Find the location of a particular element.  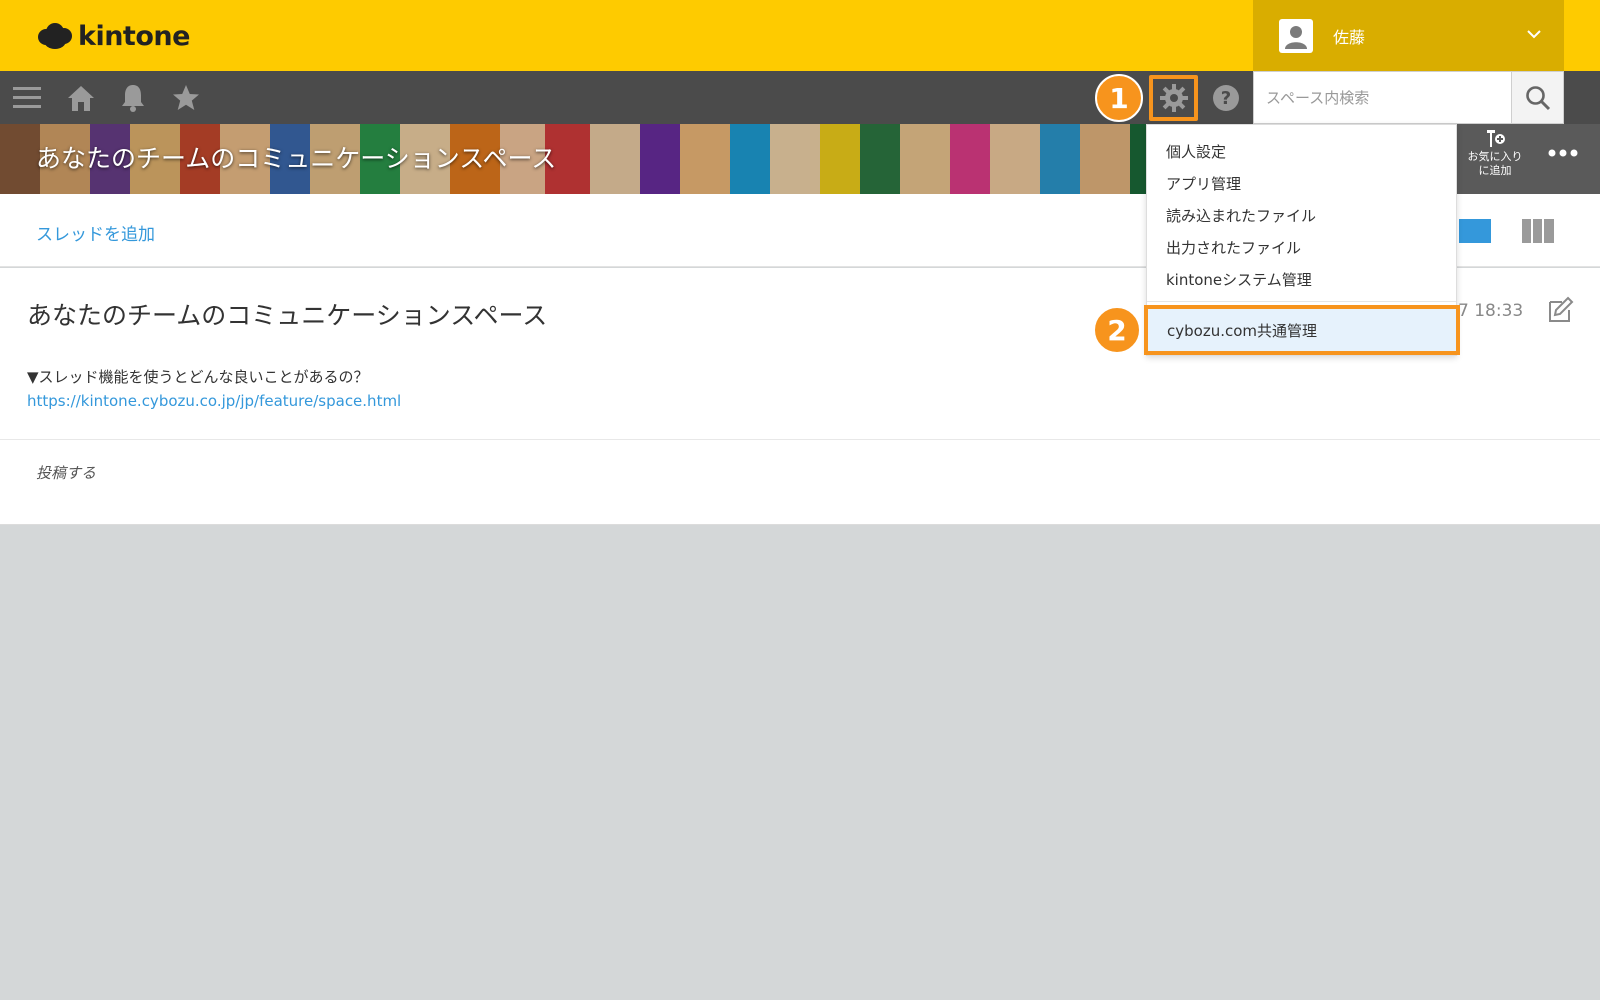

star-icon is located at coordinates (186, 97).